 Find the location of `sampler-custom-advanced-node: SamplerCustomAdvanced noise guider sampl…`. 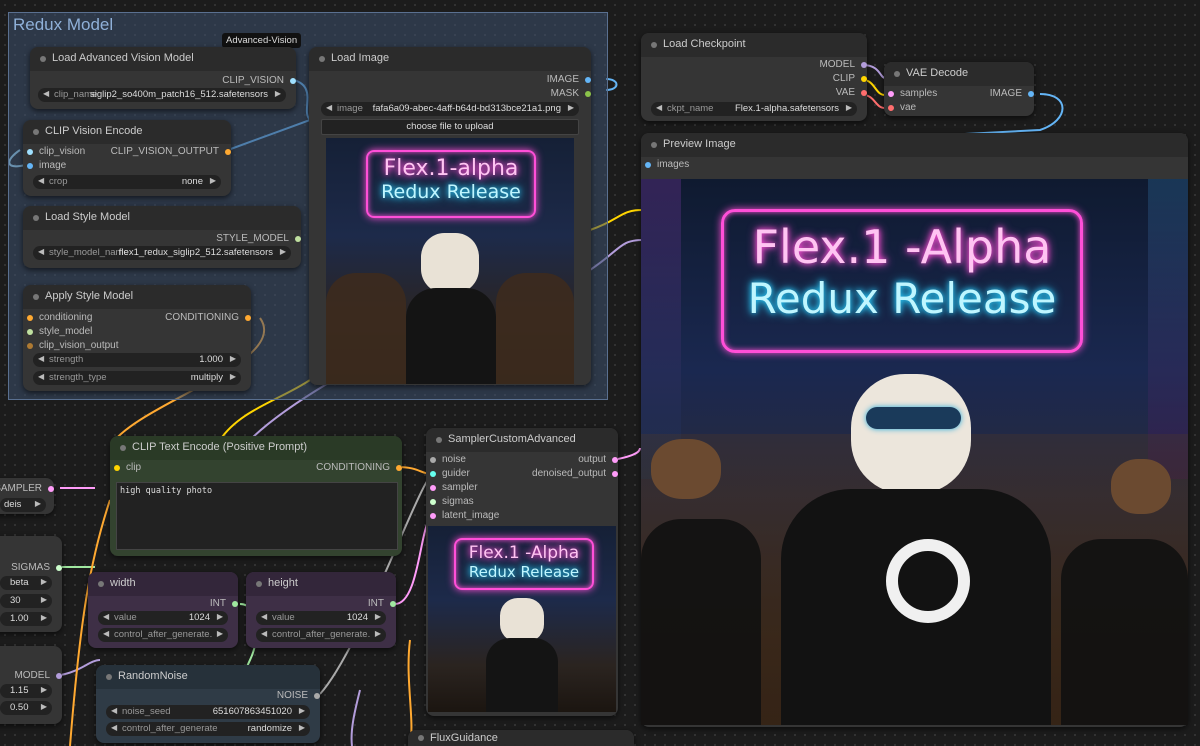

sampler-custom-advanced-node: SamplerCustomAdvanced noise guider sampl… is located at coordinates (522, 572).